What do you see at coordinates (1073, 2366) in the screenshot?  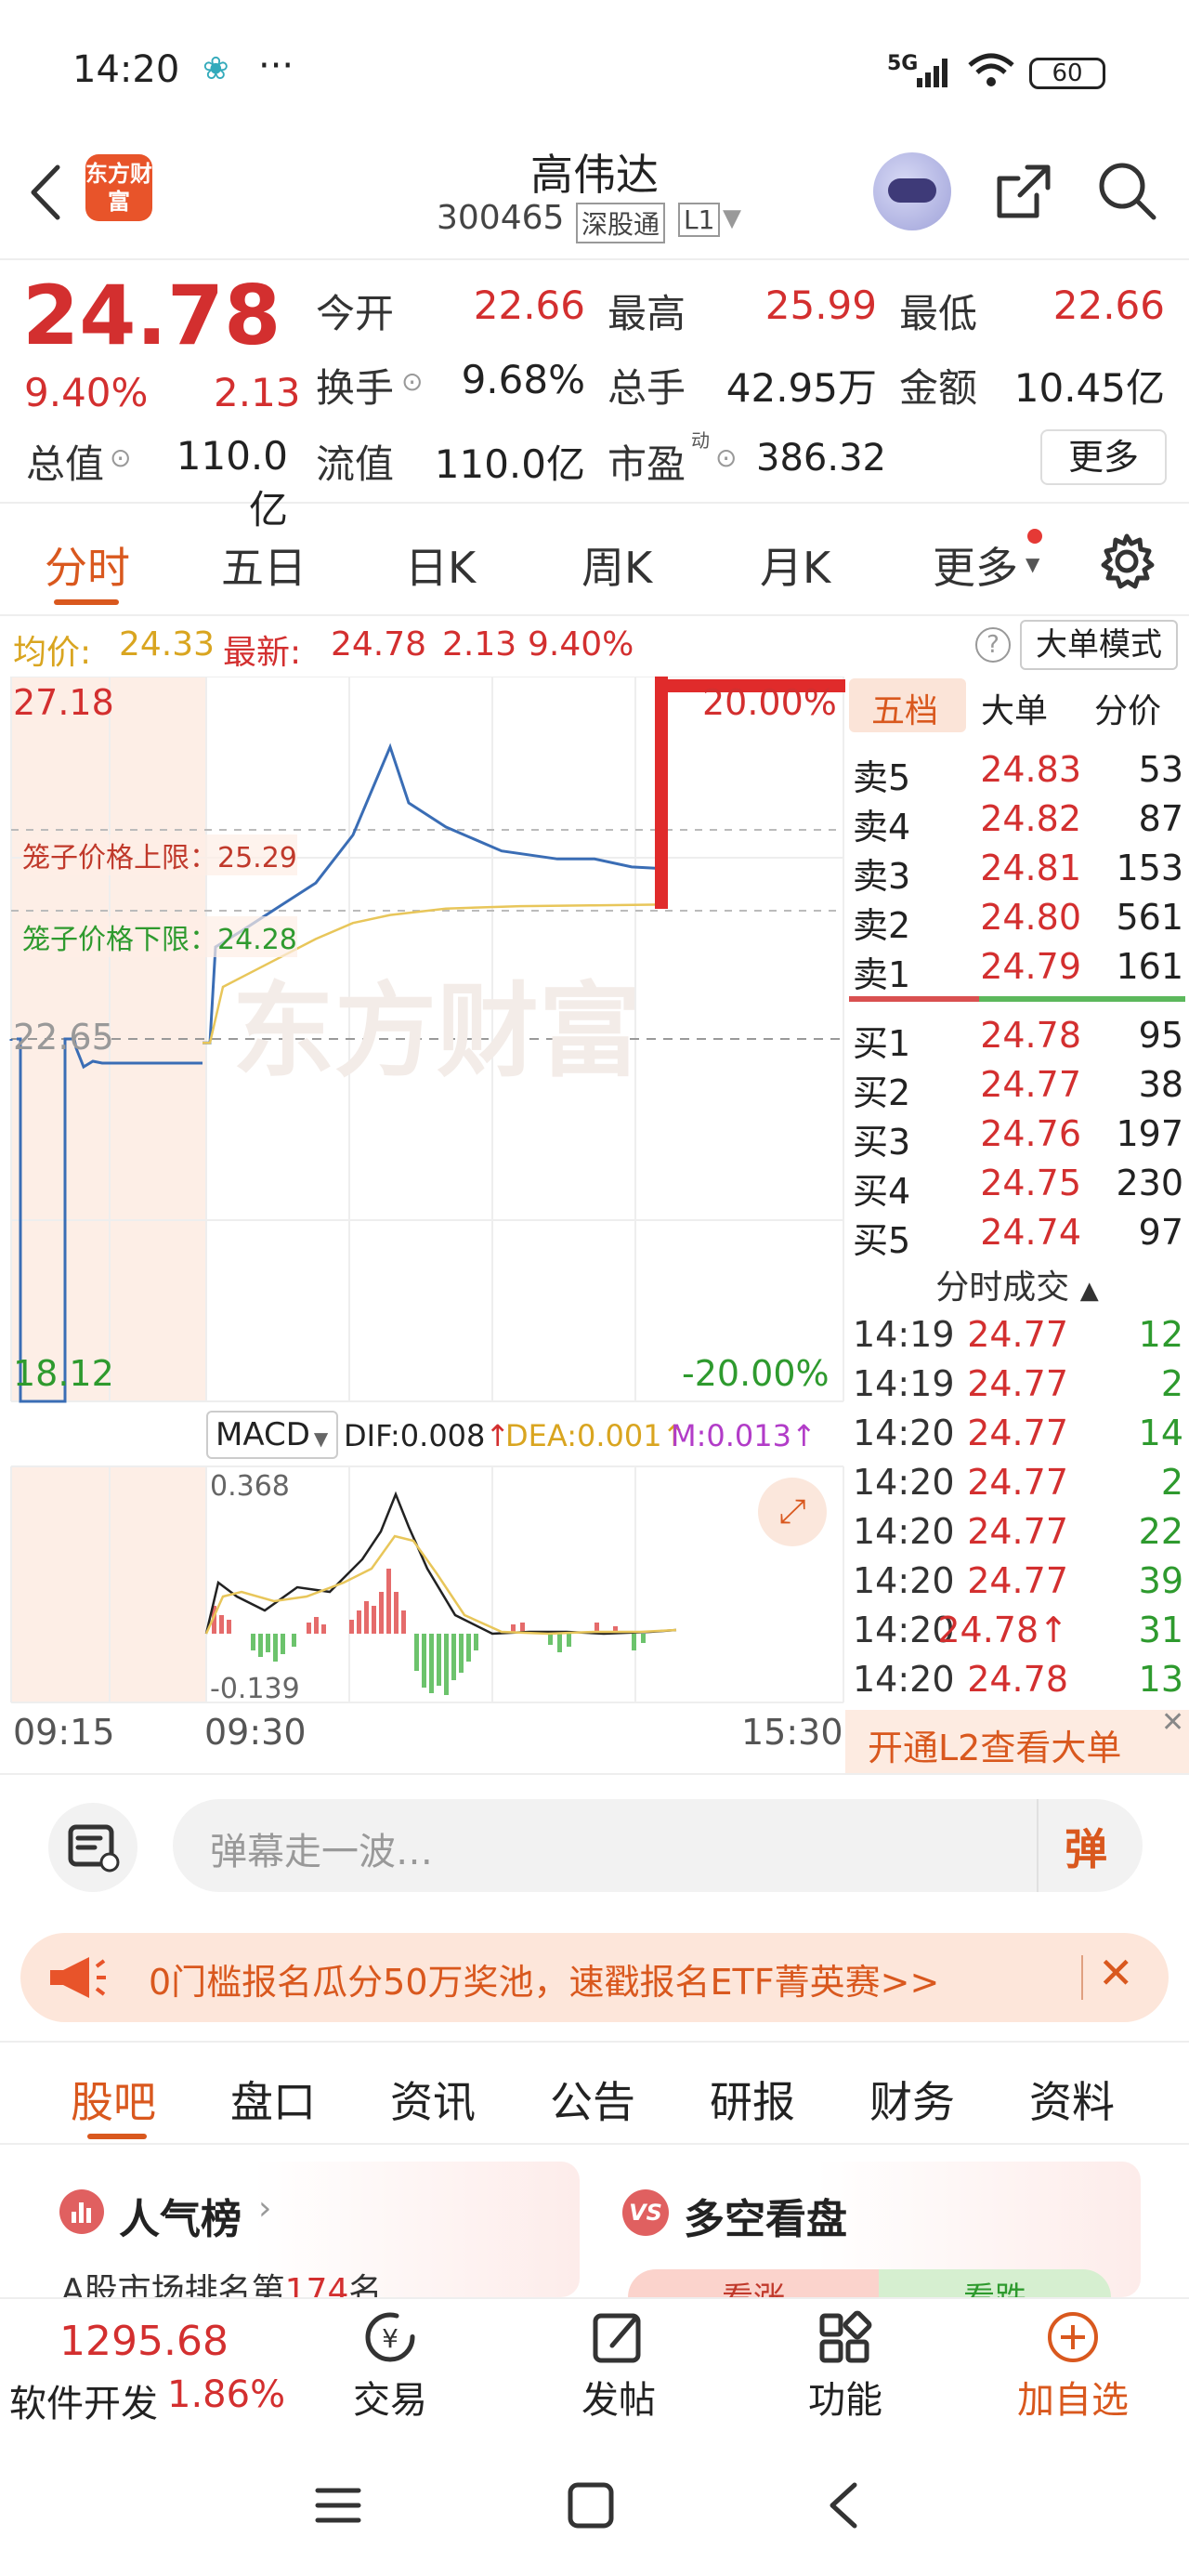 I see `add-watchlist-button: 加自选` at bounding box center [1073, 2366].